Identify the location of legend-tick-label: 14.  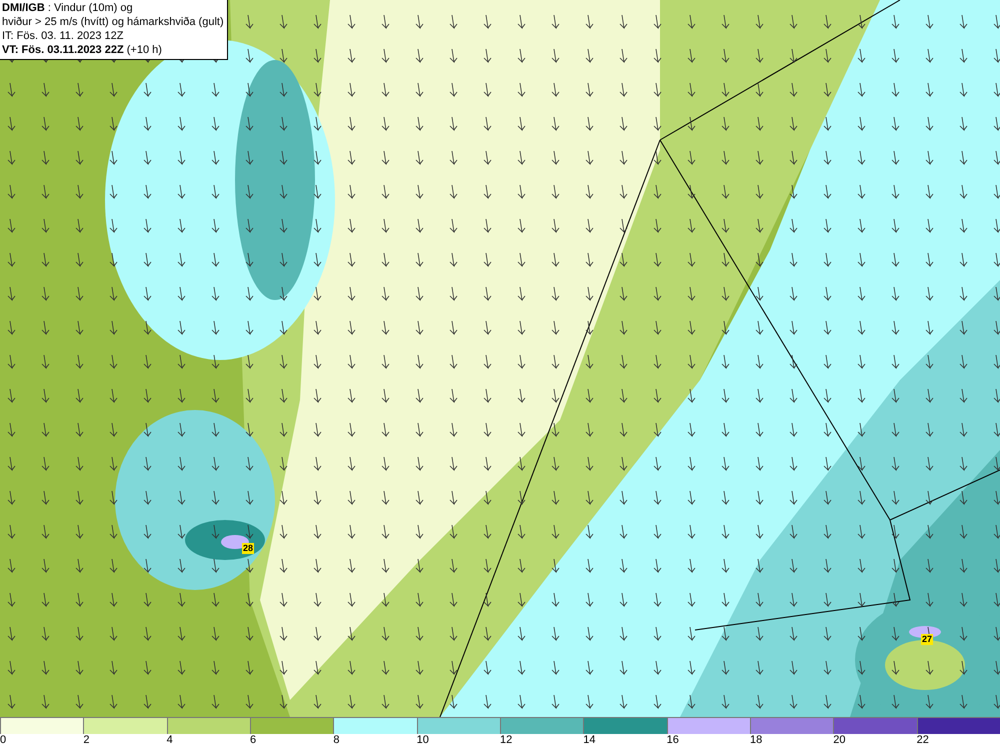
(589, 740).